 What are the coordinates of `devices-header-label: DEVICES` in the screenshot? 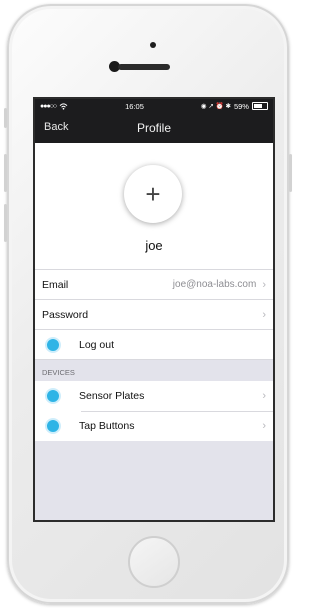 It's located at (58, 372).